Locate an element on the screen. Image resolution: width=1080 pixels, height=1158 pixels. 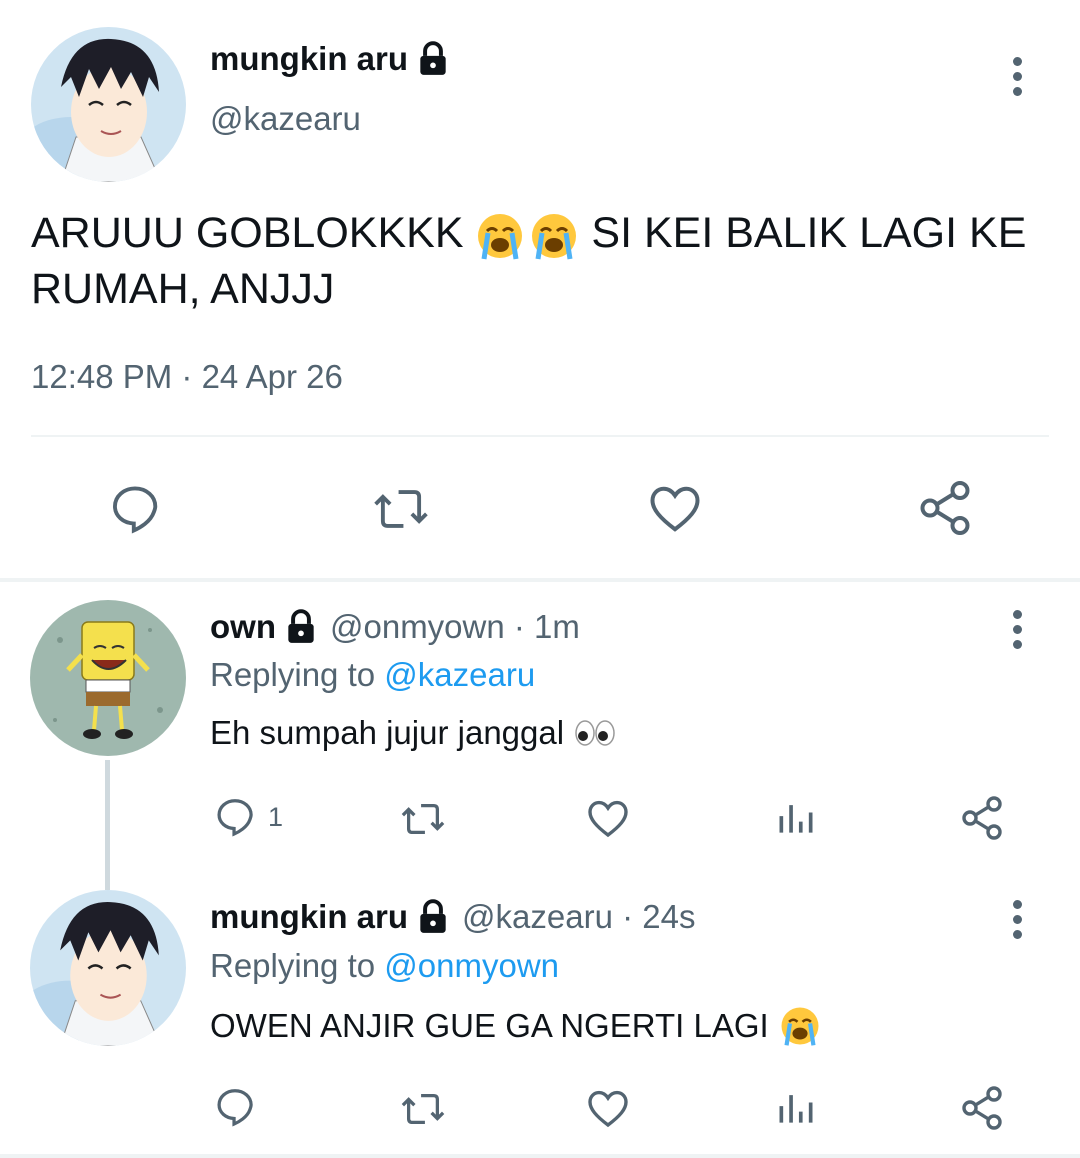
main-author: mungkin aru is located at coordinates (331, 59).